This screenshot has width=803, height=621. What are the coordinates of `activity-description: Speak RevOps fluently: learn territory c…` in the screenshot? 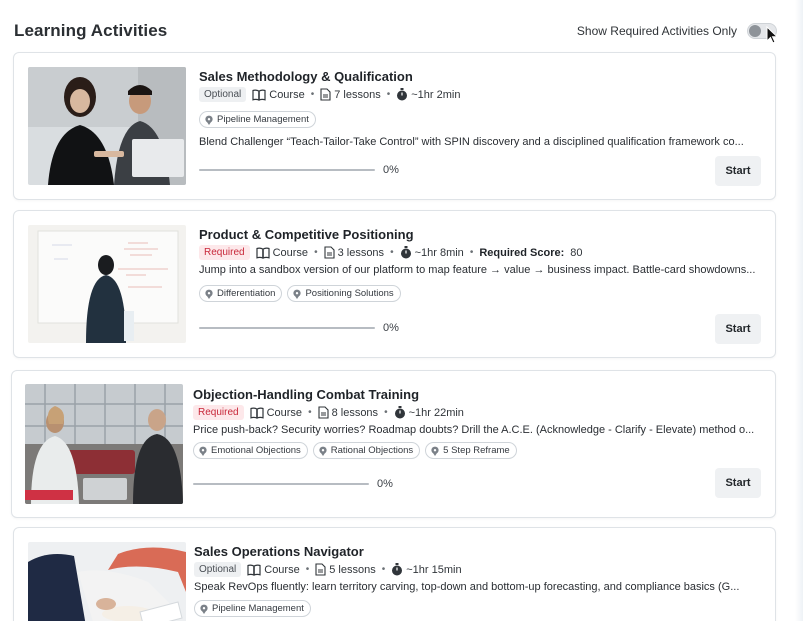 It's located at (467, 587).